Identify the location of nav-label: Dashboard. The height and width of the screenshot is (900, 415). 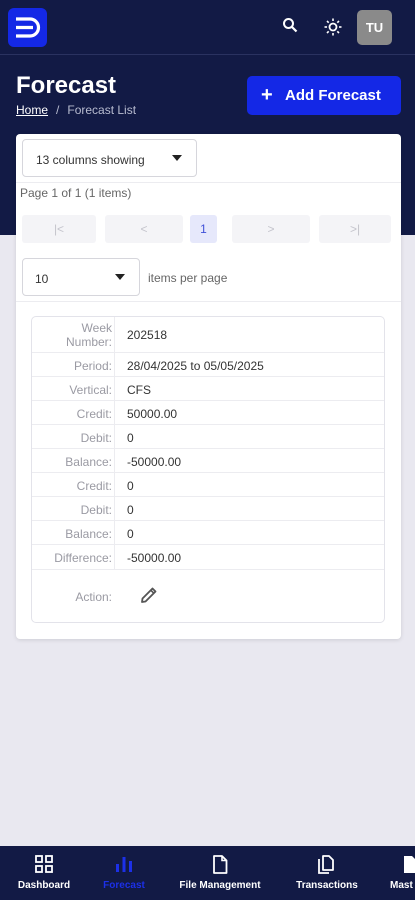
(44, 885).